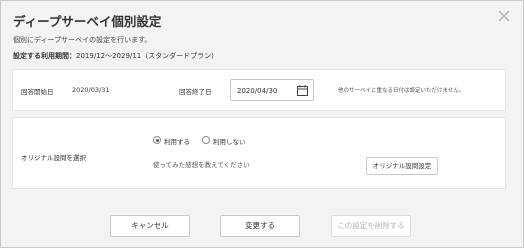 The image size is (524, 248). I want to click on end-date-input: 2020/04/30, so click(272, 90).